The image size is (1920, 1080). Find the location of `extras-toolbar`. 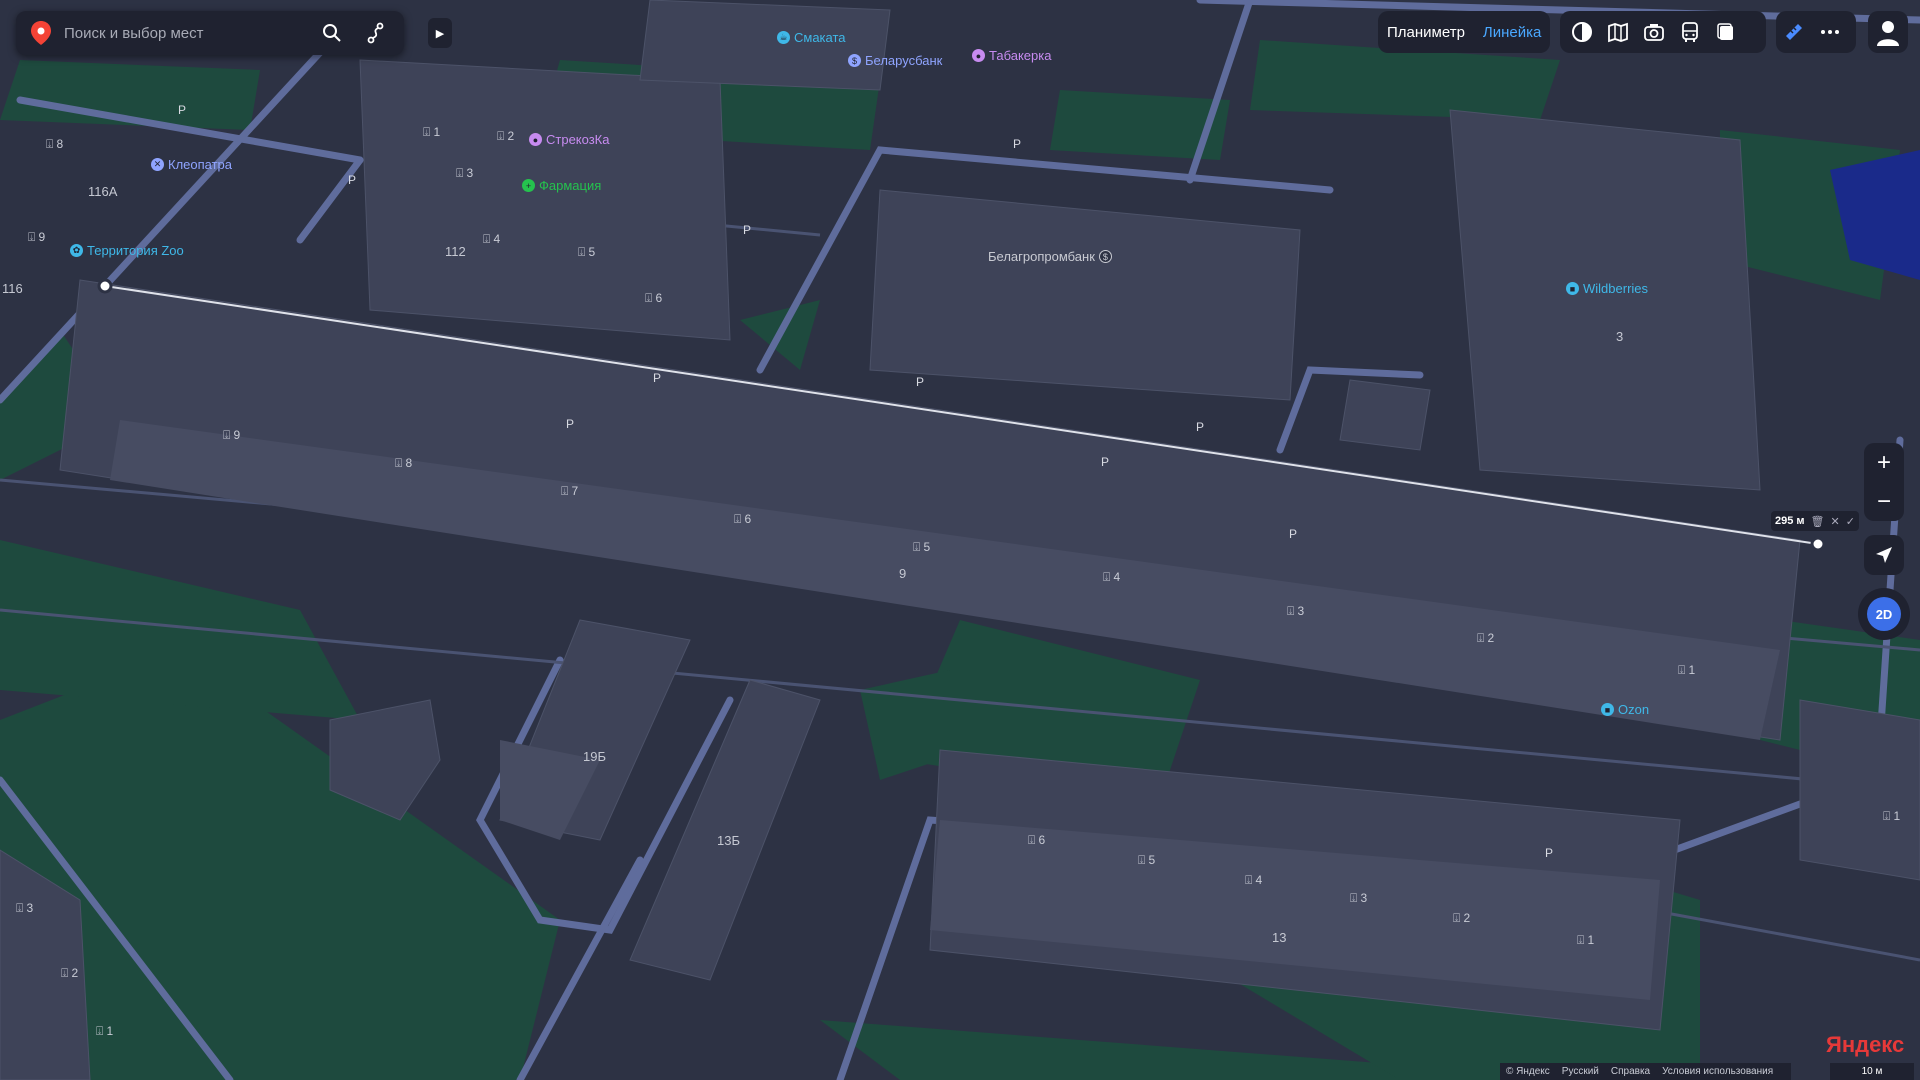

extras-toolbar is located at coordinates (1816, 32).